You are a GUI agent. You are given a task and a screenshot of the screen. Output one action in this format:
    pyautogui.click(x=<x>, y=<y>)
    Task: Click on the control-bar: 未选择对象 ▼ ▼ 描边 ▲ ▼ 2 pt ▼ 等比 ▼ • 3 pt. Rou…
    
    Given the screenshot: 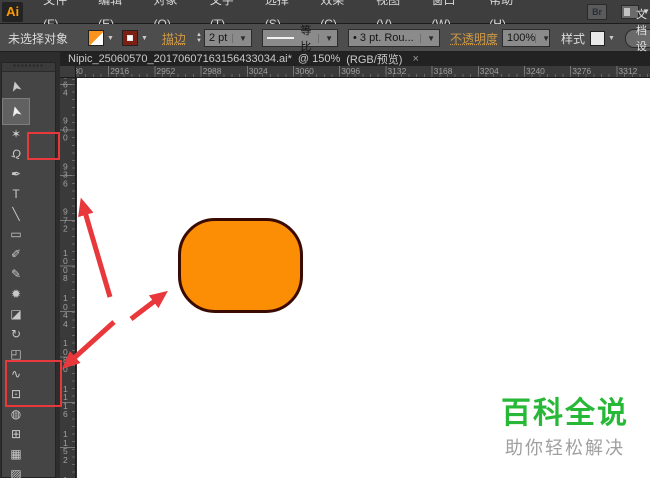 What is the action you would take?
    pyautogui.click(x=325, y=39)
    